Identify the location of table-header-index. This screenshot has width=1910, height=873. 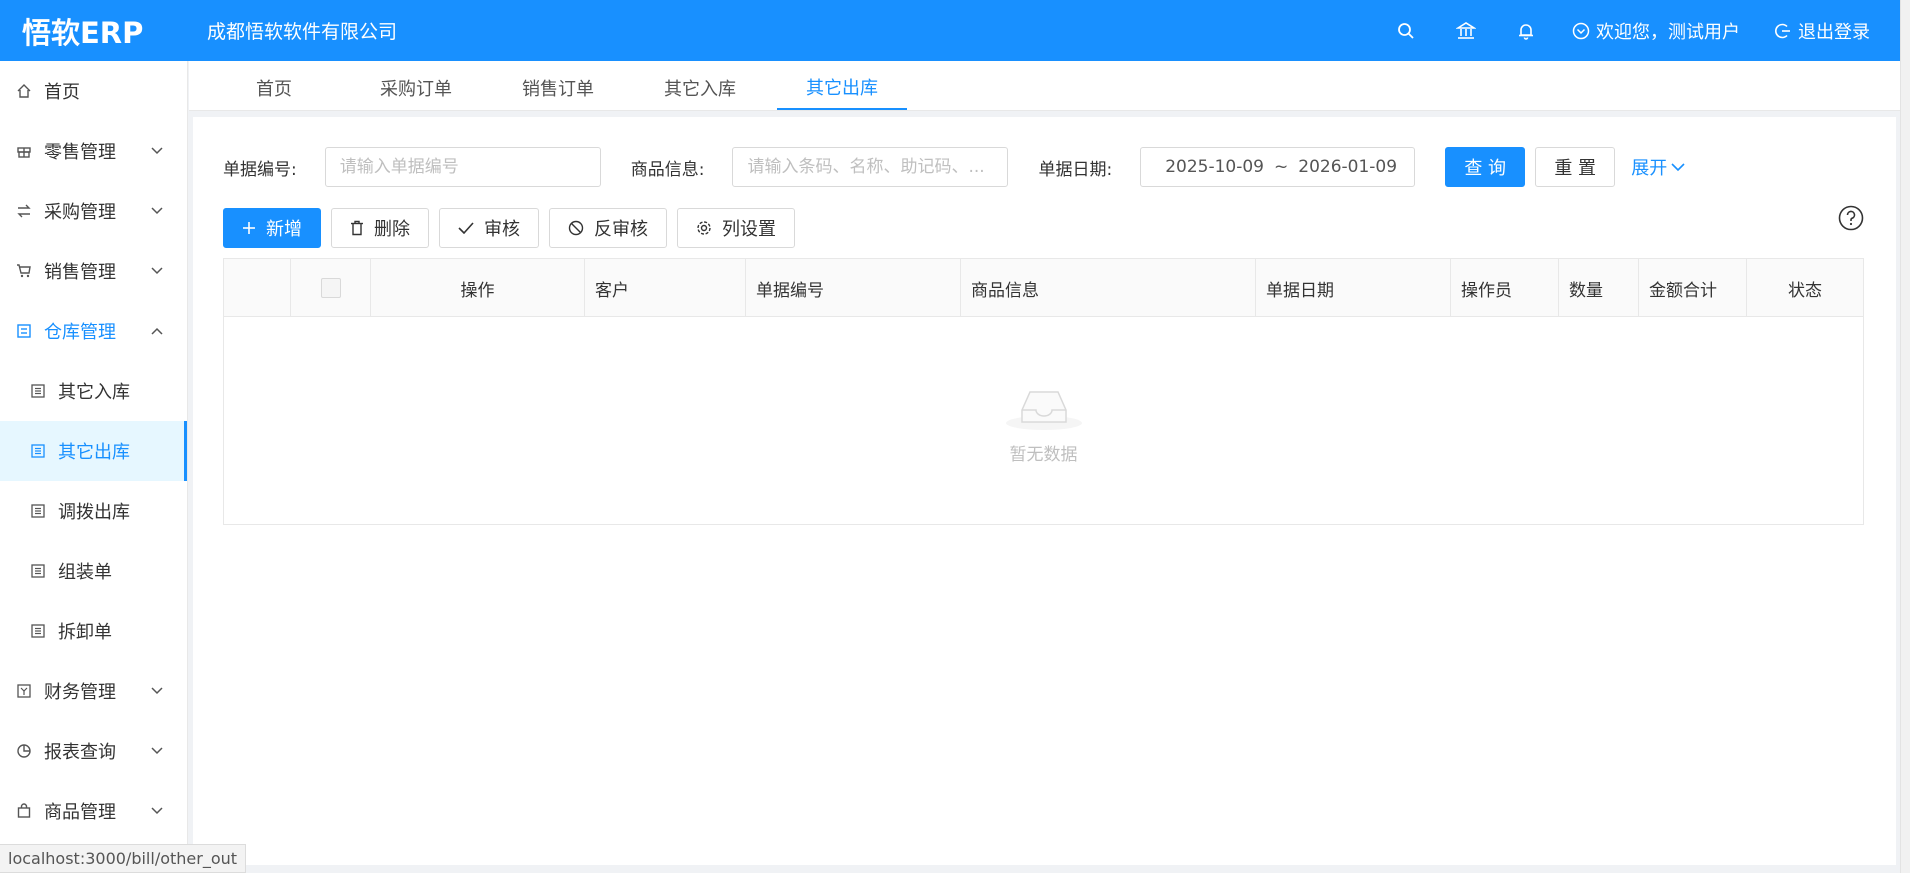
(257, 288).